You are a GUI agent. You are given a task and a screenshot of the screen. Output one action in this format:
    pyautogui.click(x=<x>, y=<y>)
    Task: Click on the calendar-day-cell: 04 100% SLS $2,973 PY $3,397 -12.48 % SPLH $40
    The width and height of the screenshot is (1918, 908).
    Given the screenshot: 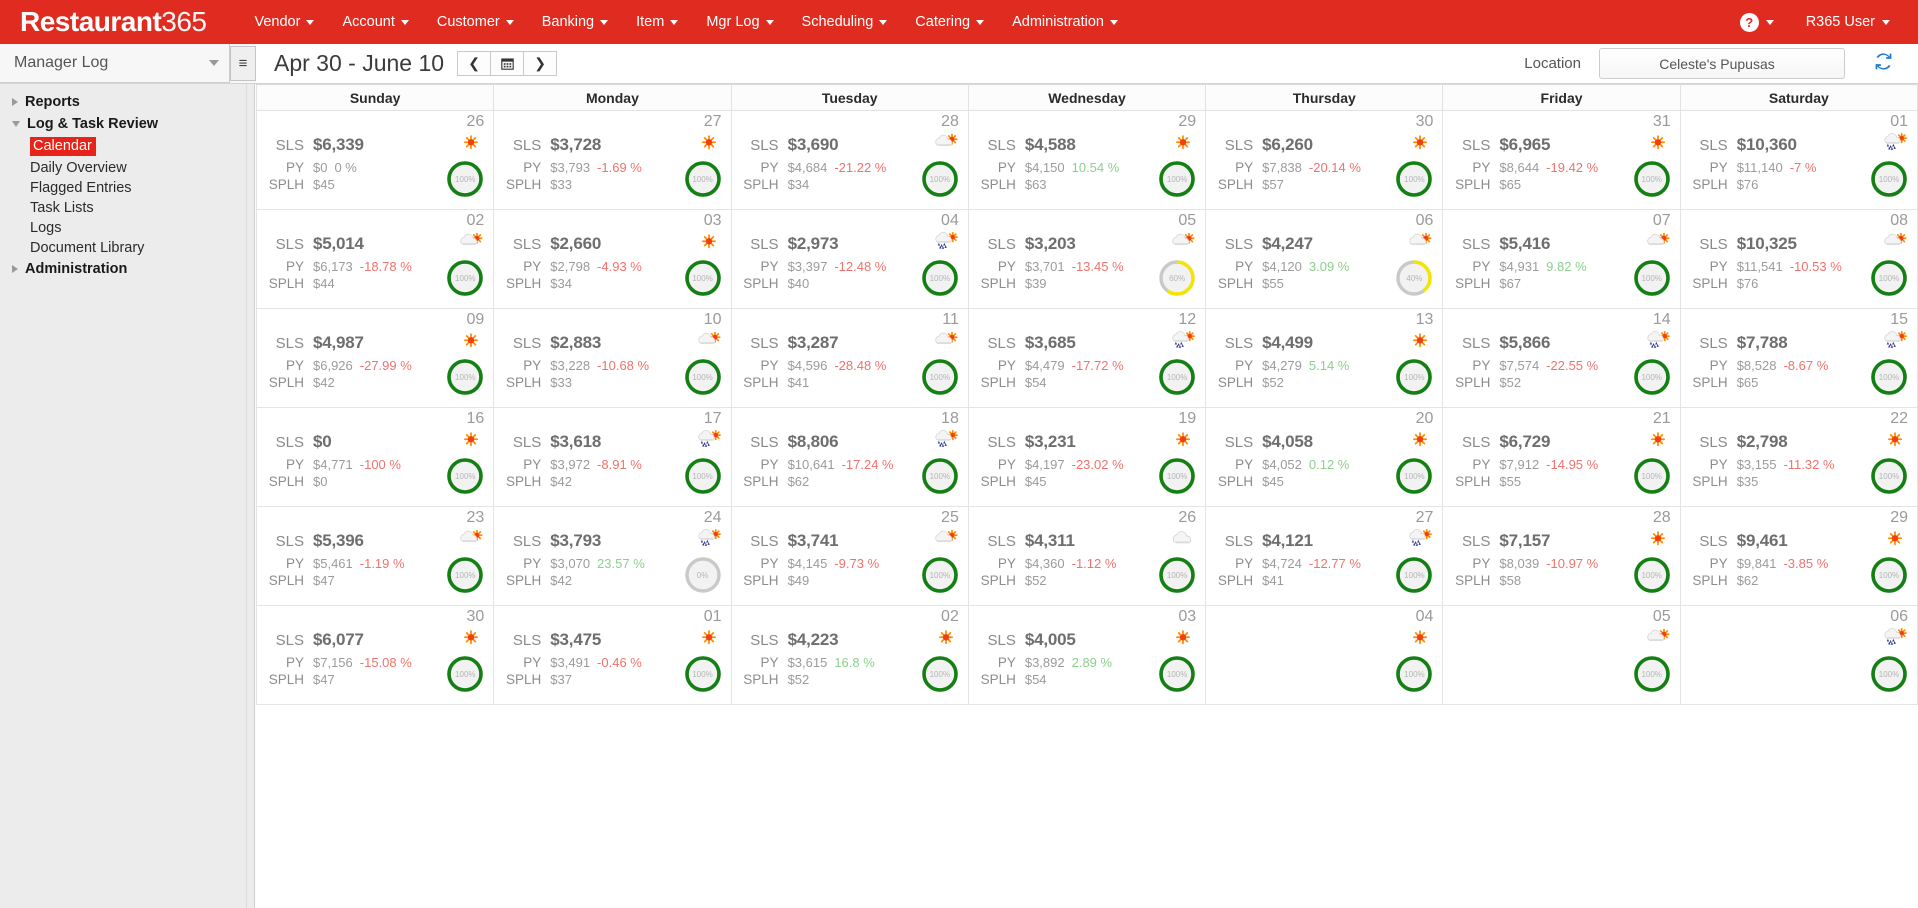 What is the action you would take?
    pyautogui.click(x=849, y=259)
    